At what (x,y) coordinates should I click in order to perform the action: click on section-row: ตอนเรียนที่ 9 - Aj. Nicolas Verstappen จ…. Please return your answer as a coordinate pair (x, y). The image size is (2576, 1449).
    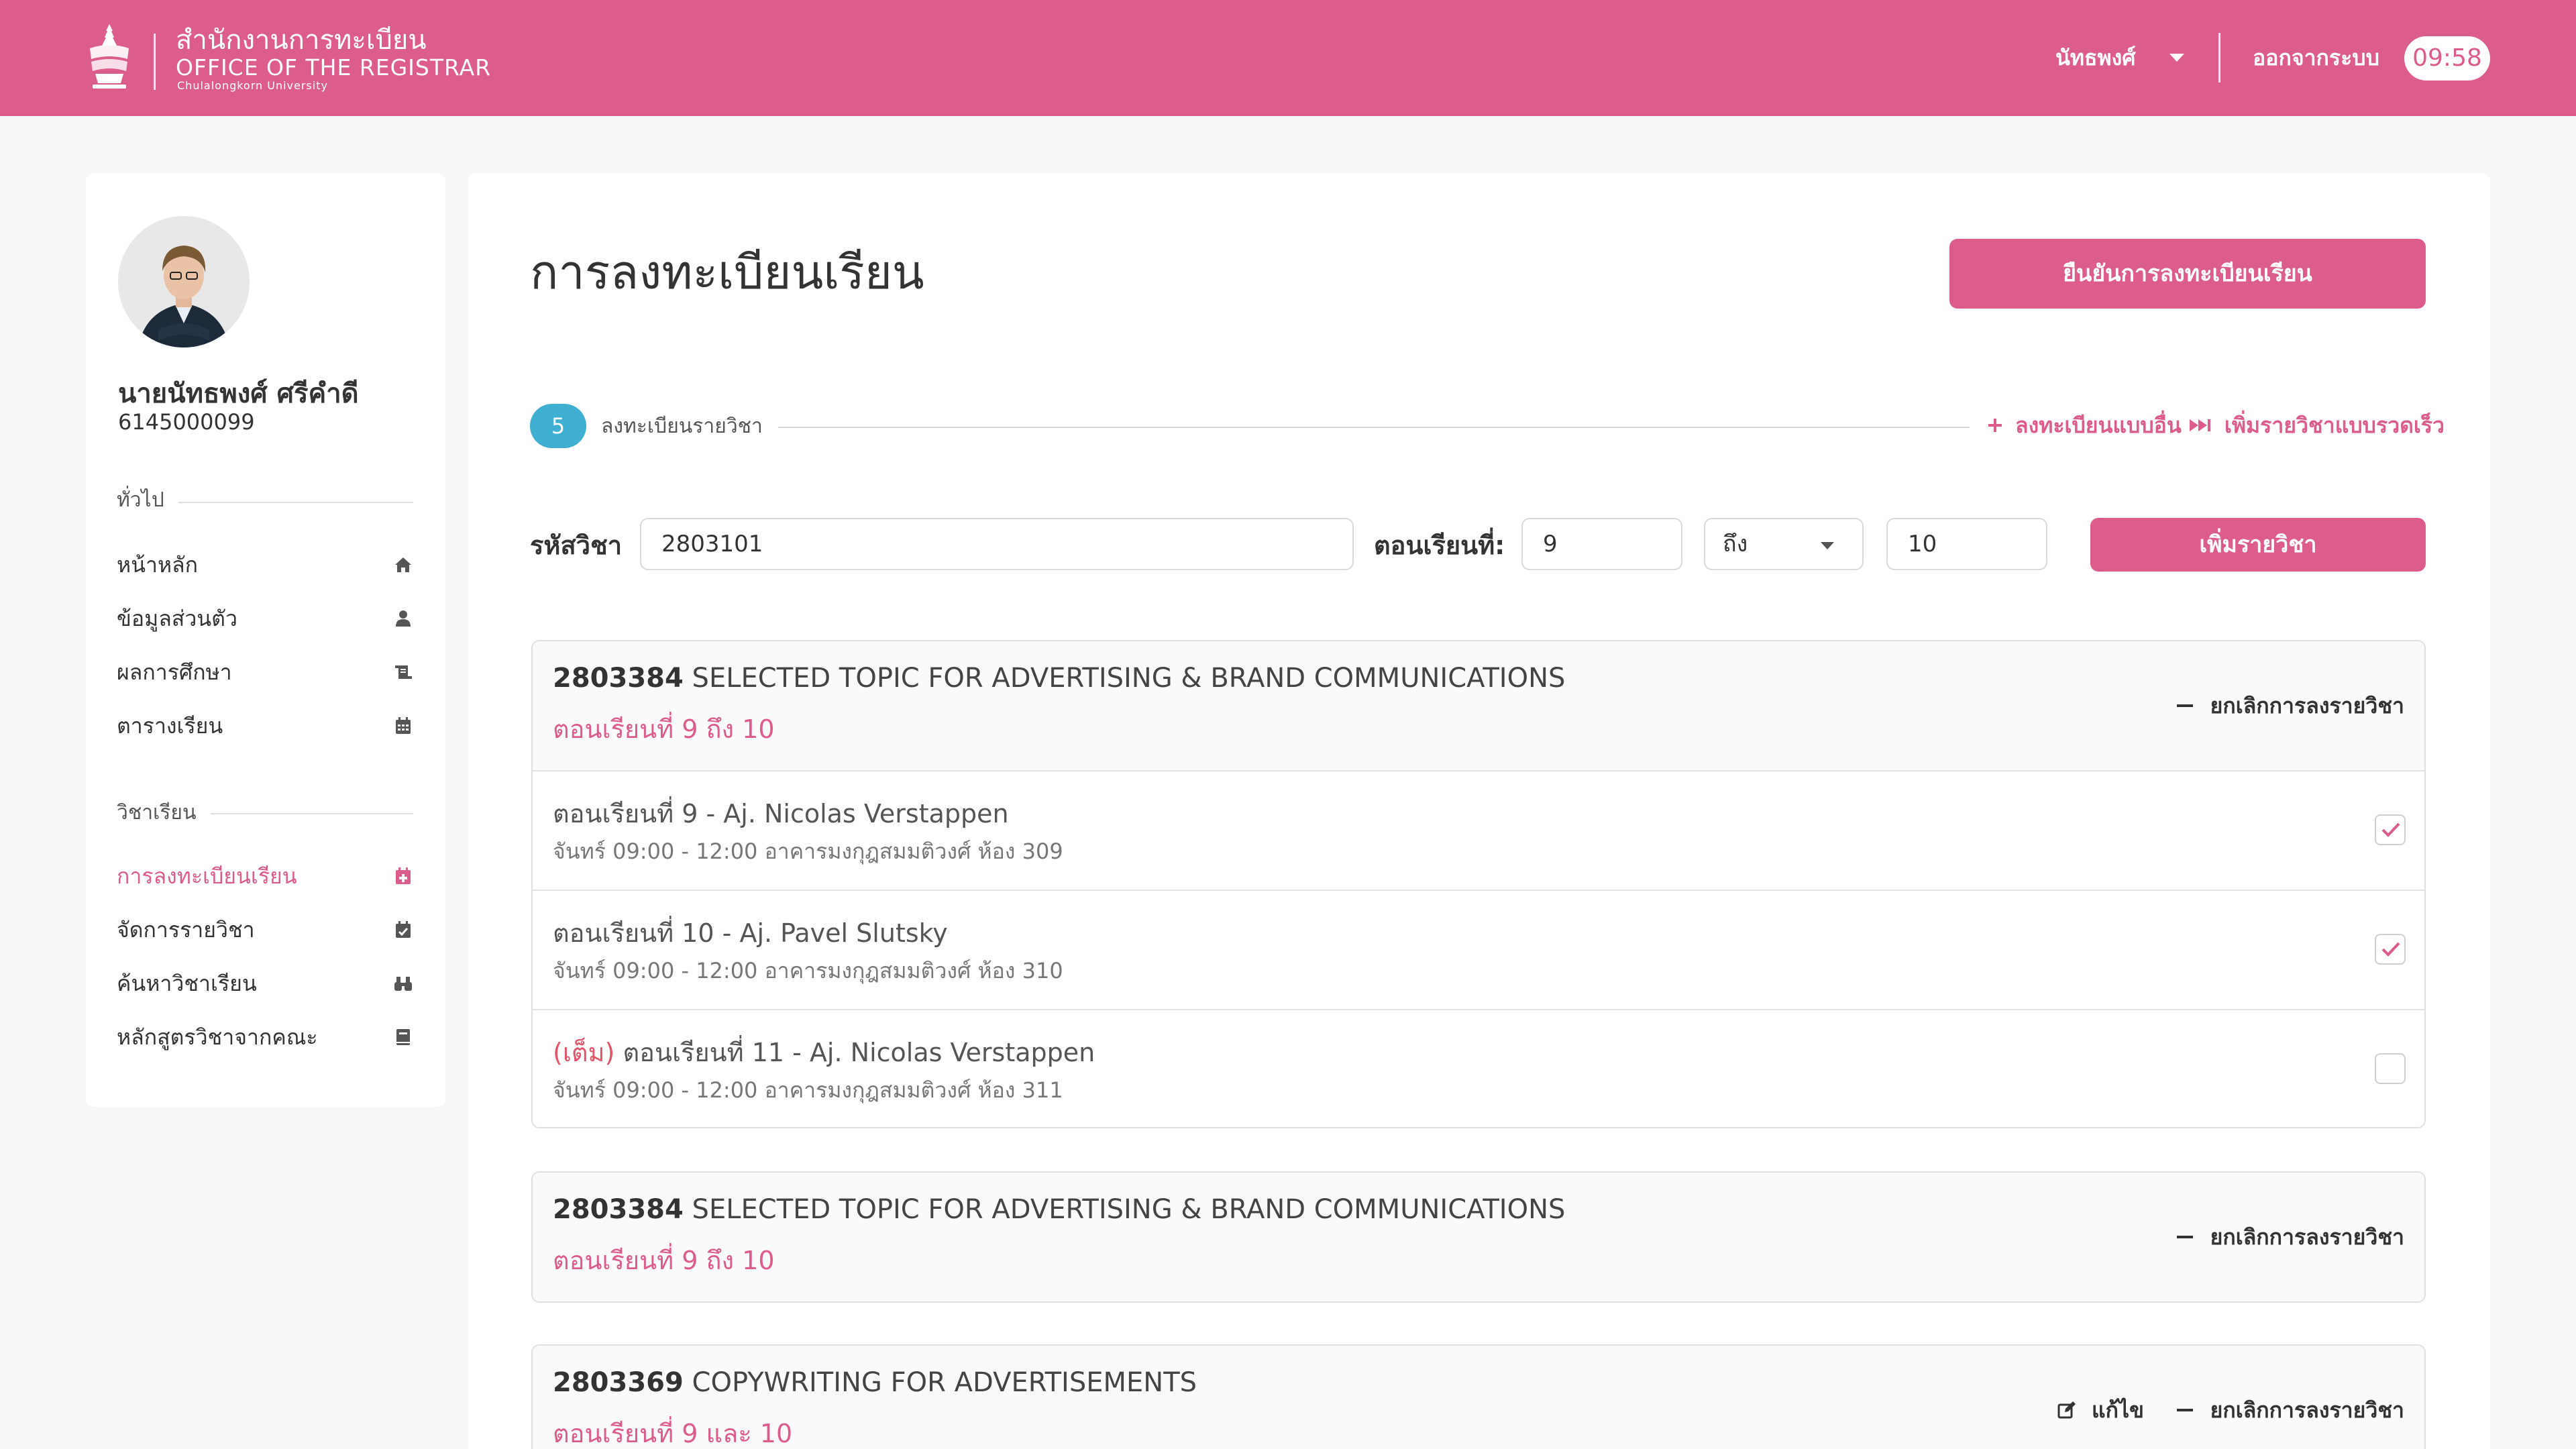
    Looking at the image, I should click on (1478, 830).